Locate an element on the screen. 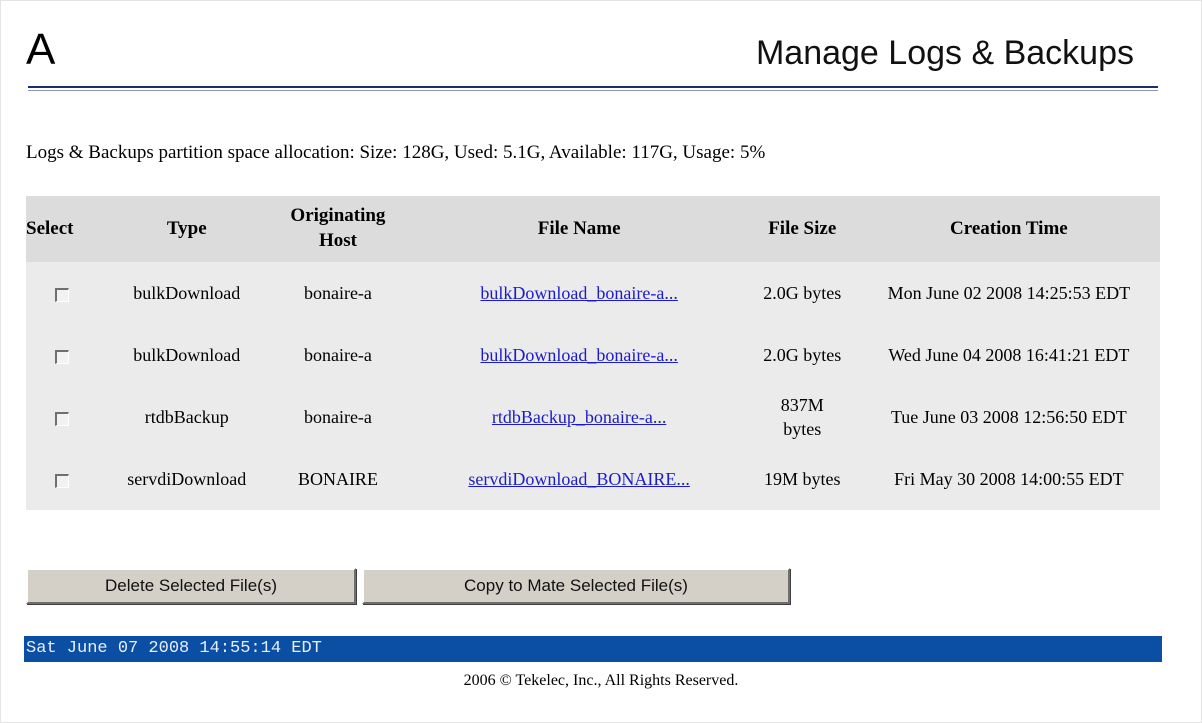 This screenshot has width=1202, height=723. logo: A is located at coordinates (41, 49).